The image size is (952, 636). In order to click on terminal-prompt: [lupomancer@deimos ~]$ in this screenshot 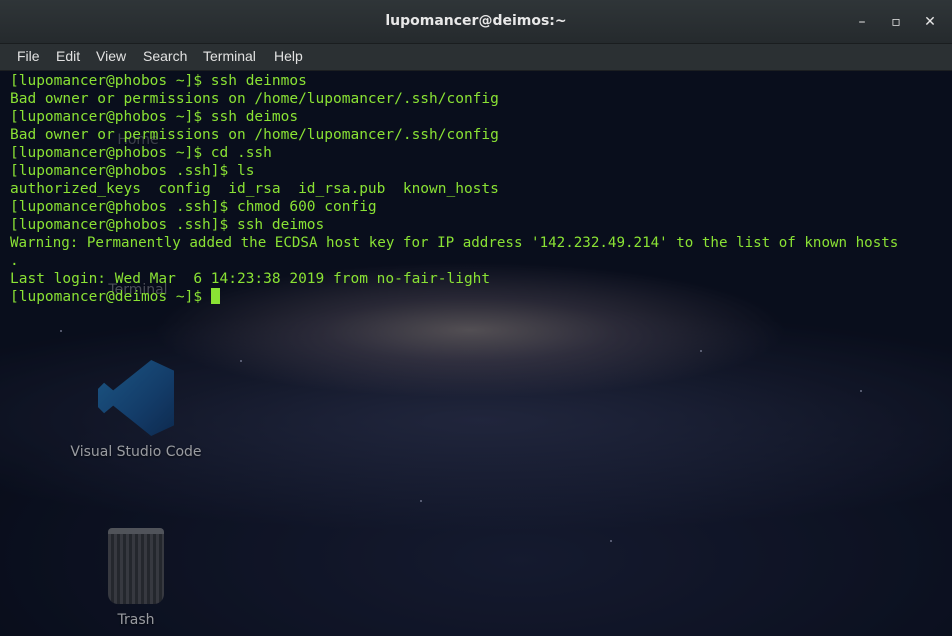, I will do `click(110, 297)`.